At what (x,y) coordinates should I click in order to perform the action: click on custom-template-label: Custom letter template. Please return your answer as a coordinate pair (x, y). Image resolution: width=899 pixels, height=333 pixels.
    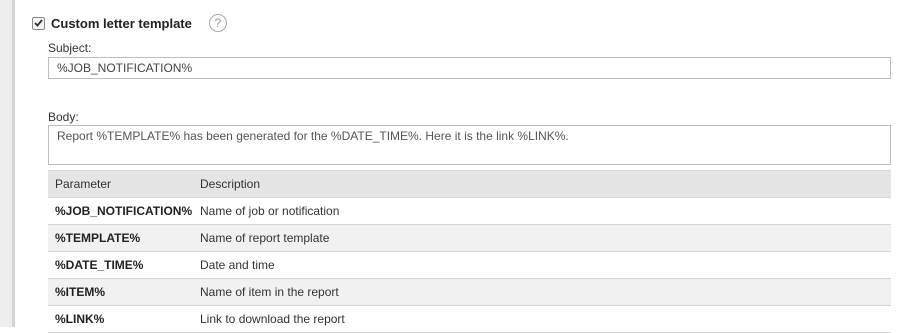
    Looking at the image, I should click on (121, 23).